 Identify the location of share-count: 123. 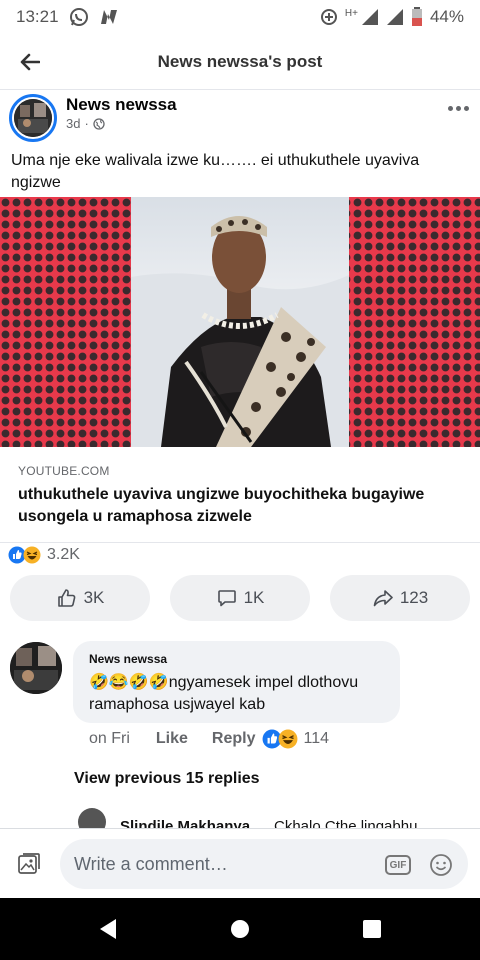
(414, 597).